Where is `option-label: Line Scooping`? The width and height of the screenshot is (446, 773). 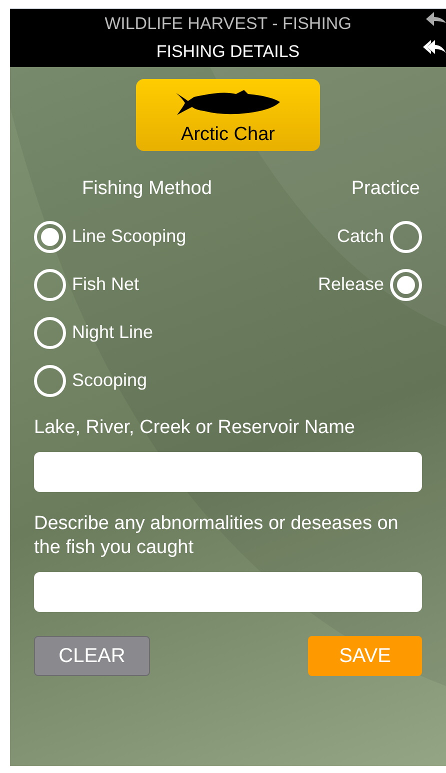 option-label: Line Scooping is located at coordinates (129, 236).